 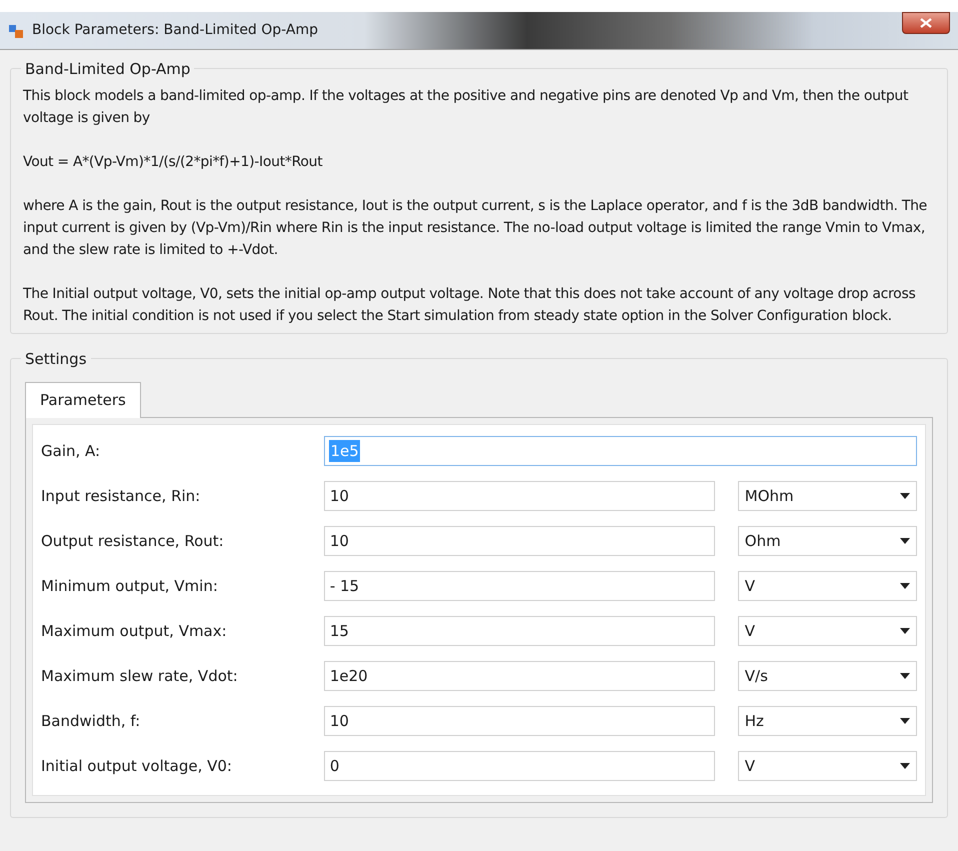 I want to click on parameter-label: Minimum output, Vmin:, so click(x=130, y=586).